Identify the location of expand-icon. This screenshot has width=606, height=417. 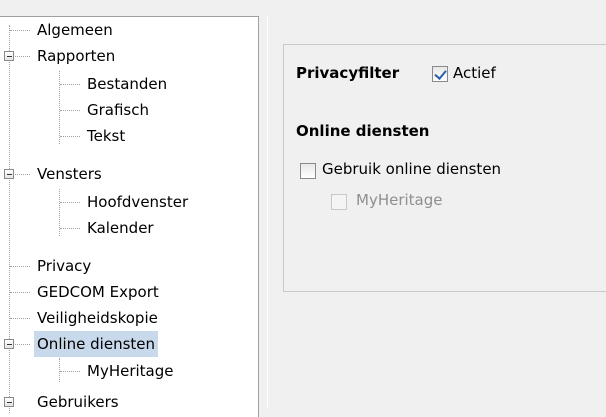
(9, 402).